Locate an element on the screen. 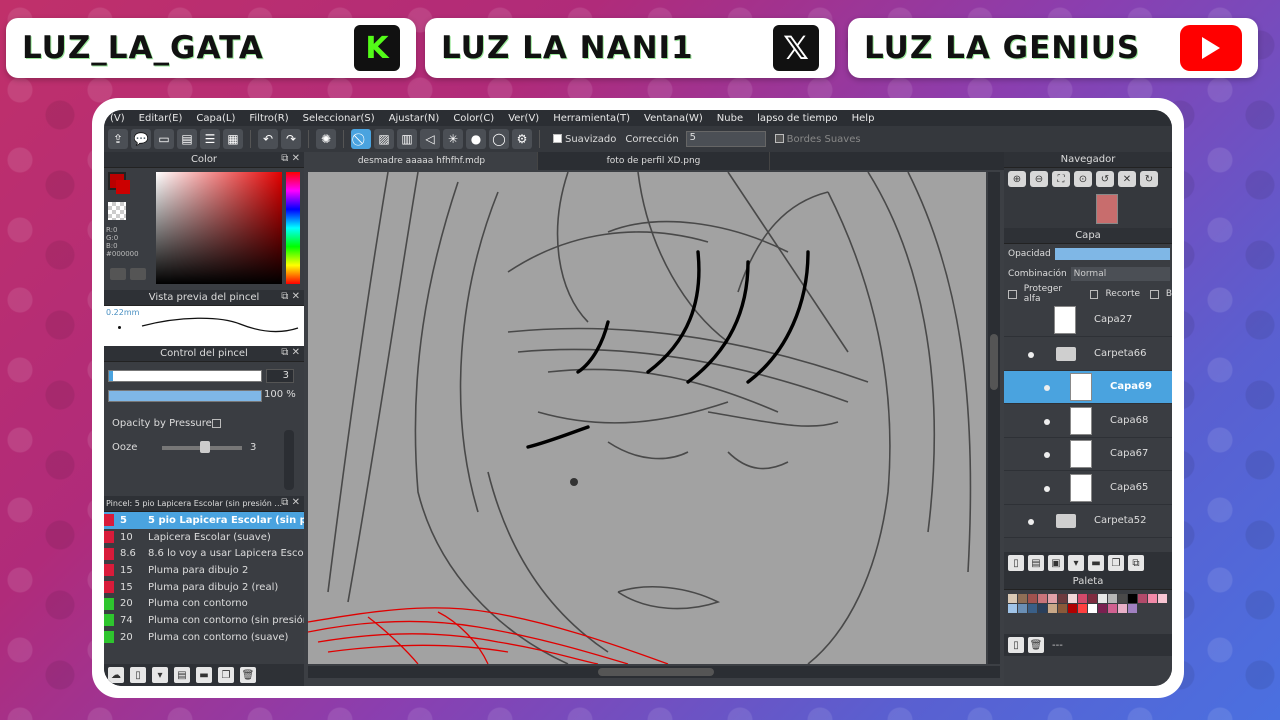 The image size is (1280, 720). duplicate-icon: ❐ is located at coordinates (226, 675).